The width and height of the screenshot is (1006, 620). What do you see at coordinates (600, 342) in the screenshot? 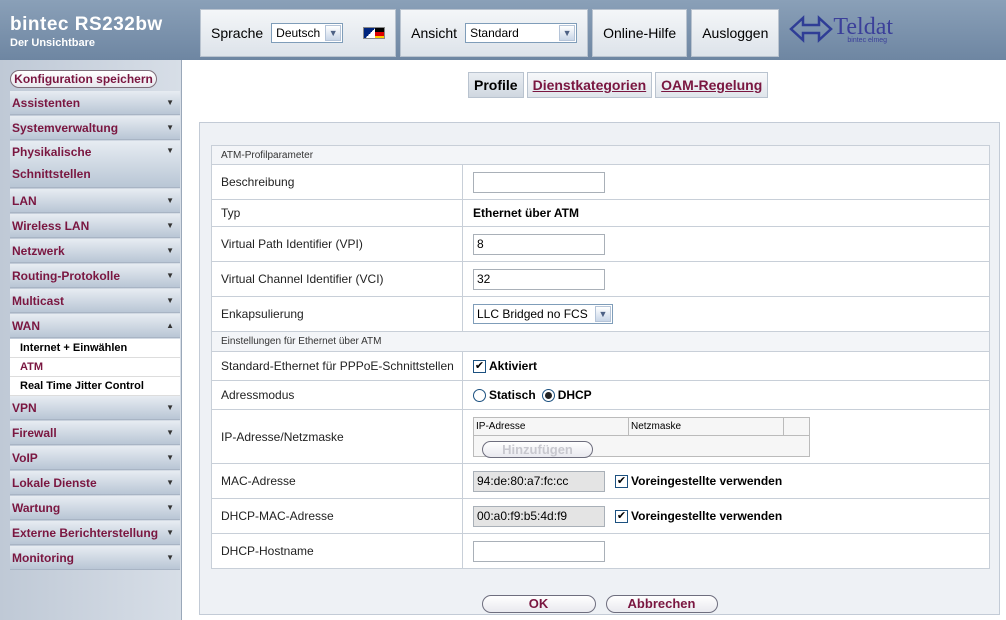
I see `section-ethernet-ueber-atm: Einstellungen für Ethernet über ATM` at bounding box center [600, 342].